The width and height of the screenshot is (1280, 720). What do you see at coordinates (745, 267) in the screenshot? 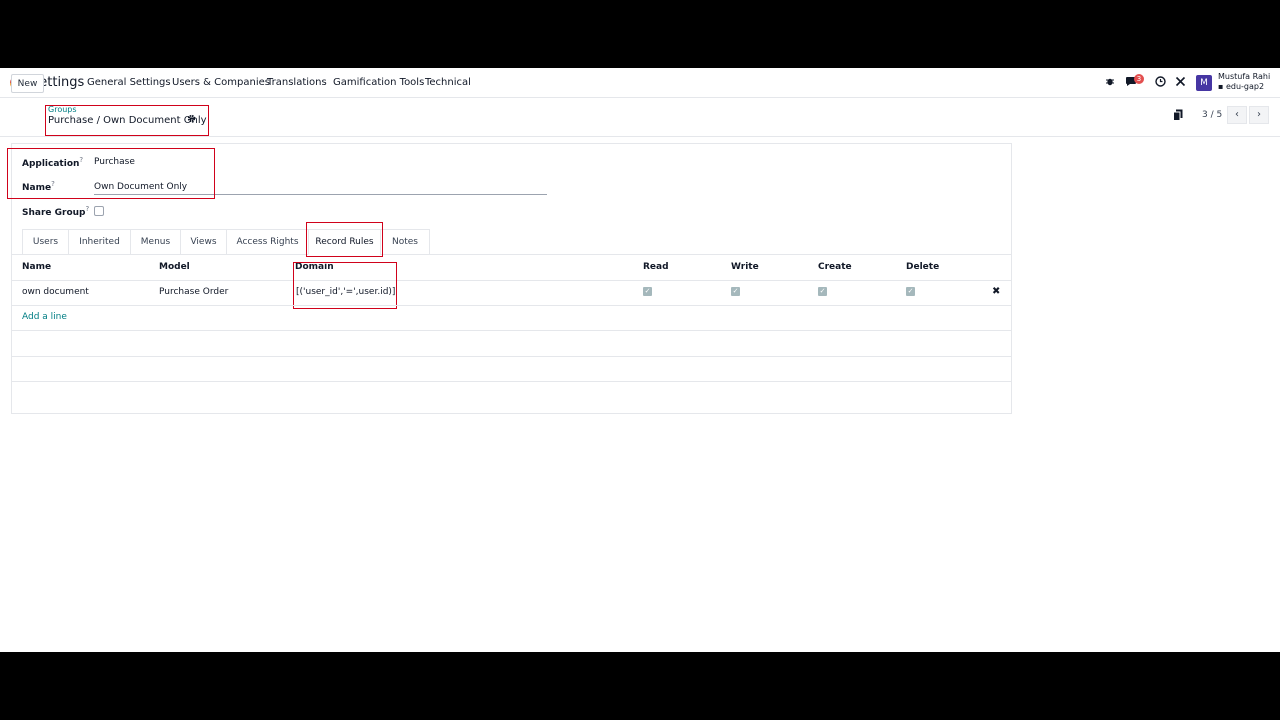
I see `column-header-write: Write` at bounding box center [745, 267].